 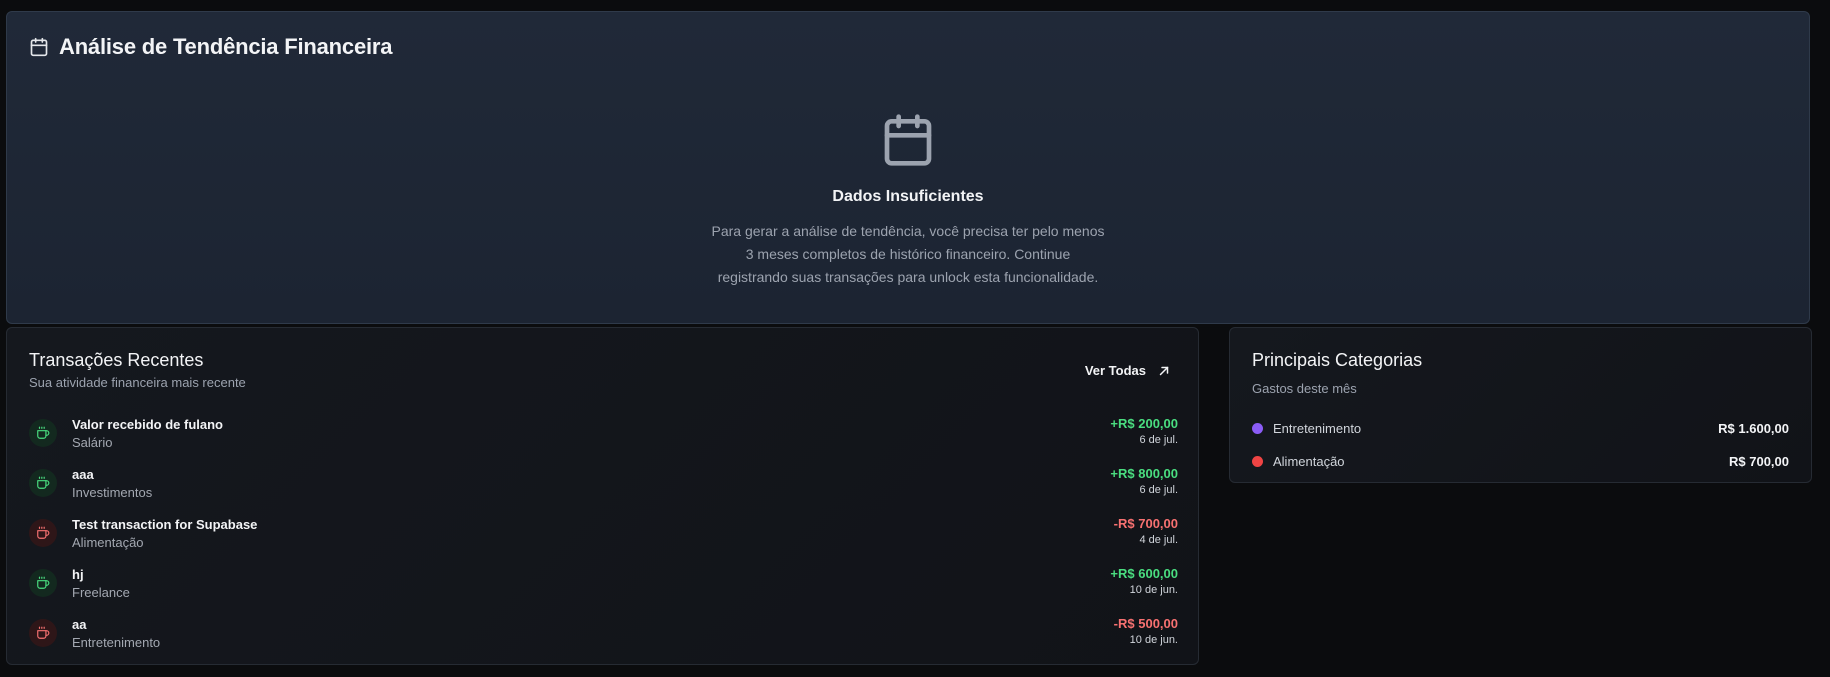 What do you see at coordinates (1337, 360) in the screenshot?
I see `categories-title: Principais Categorias` at bounding box center [1337, 360].